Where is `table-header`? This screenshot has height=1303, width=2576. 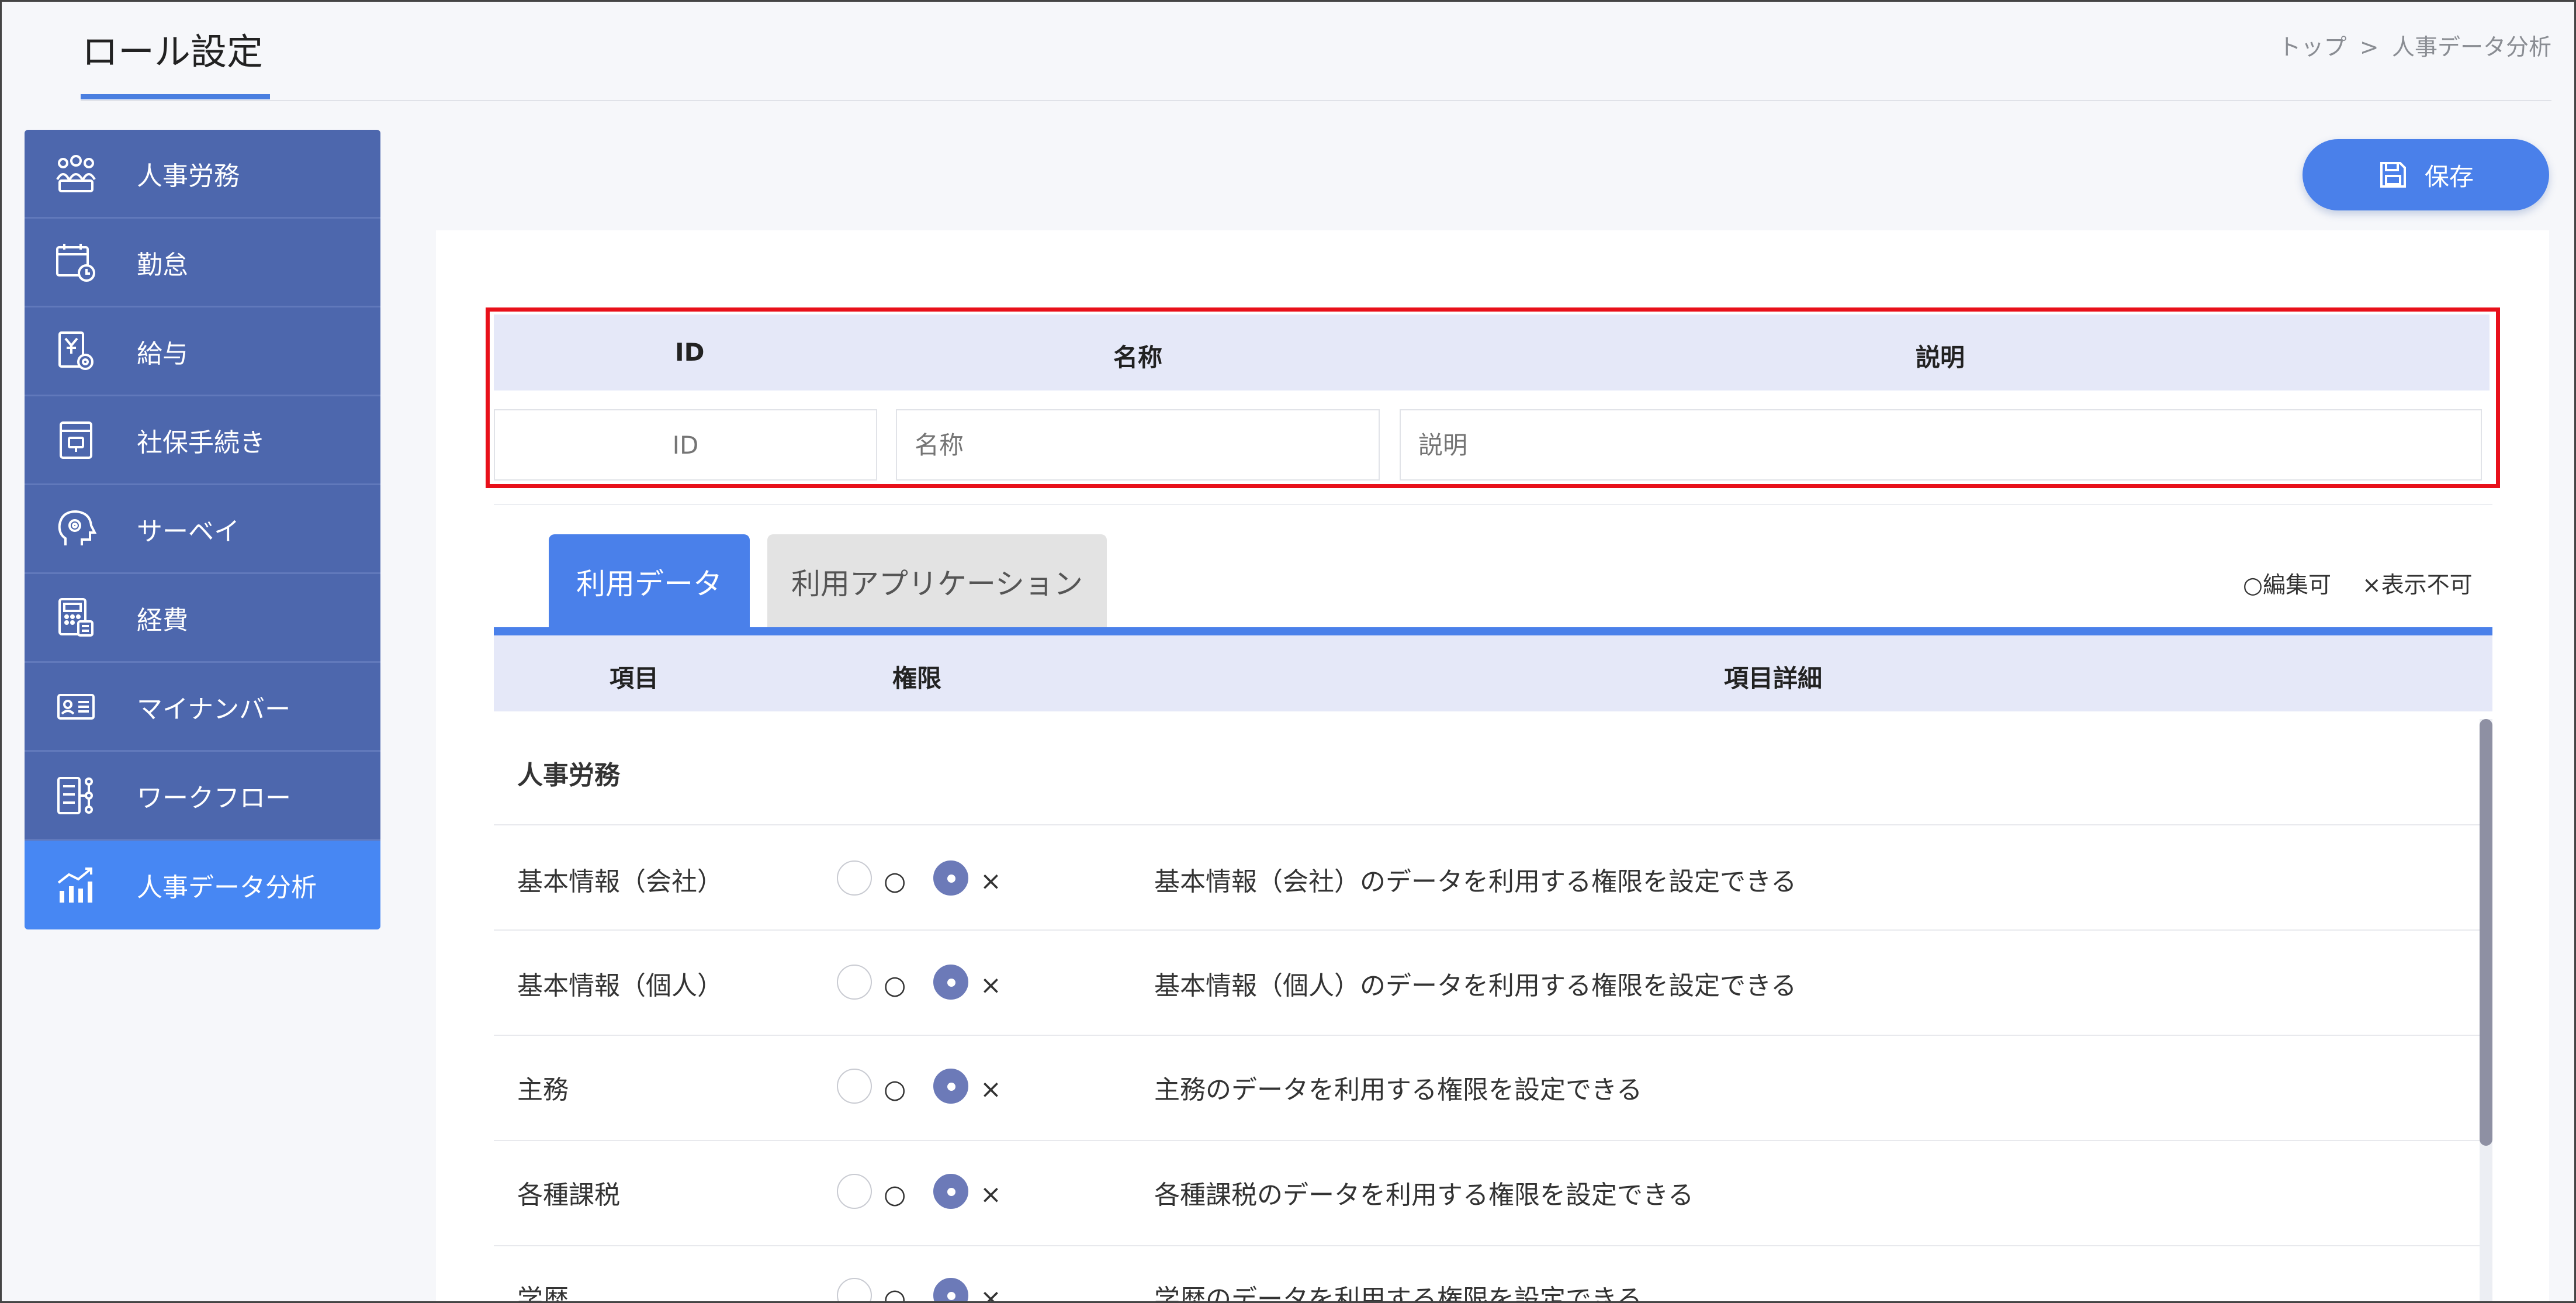 table-header is located at coordinates (1493, 673).